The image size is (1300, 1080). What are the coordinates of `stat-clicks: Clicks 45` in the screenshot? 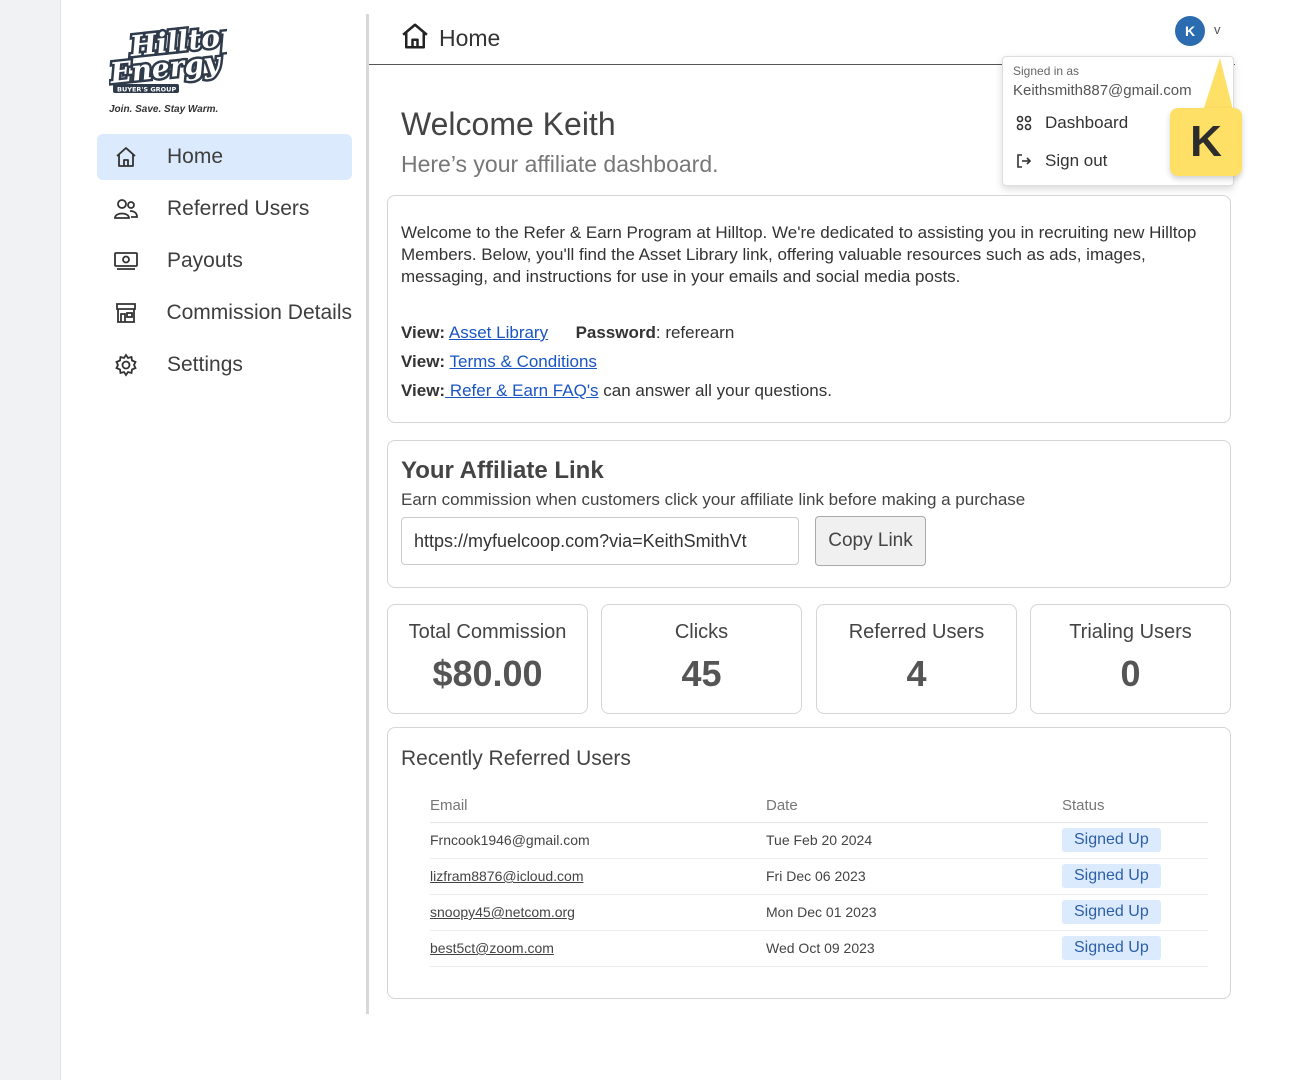 It's located at (701, 659).